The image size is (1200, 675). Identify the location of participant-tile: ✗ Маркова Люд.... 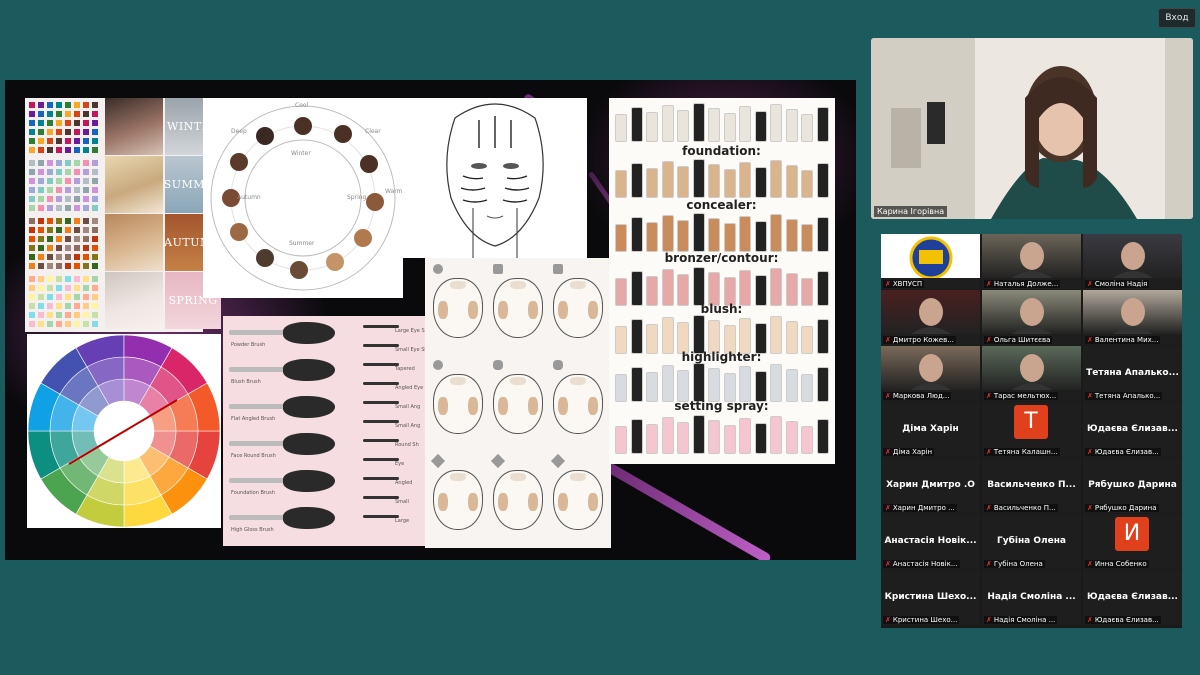
(930, 373).